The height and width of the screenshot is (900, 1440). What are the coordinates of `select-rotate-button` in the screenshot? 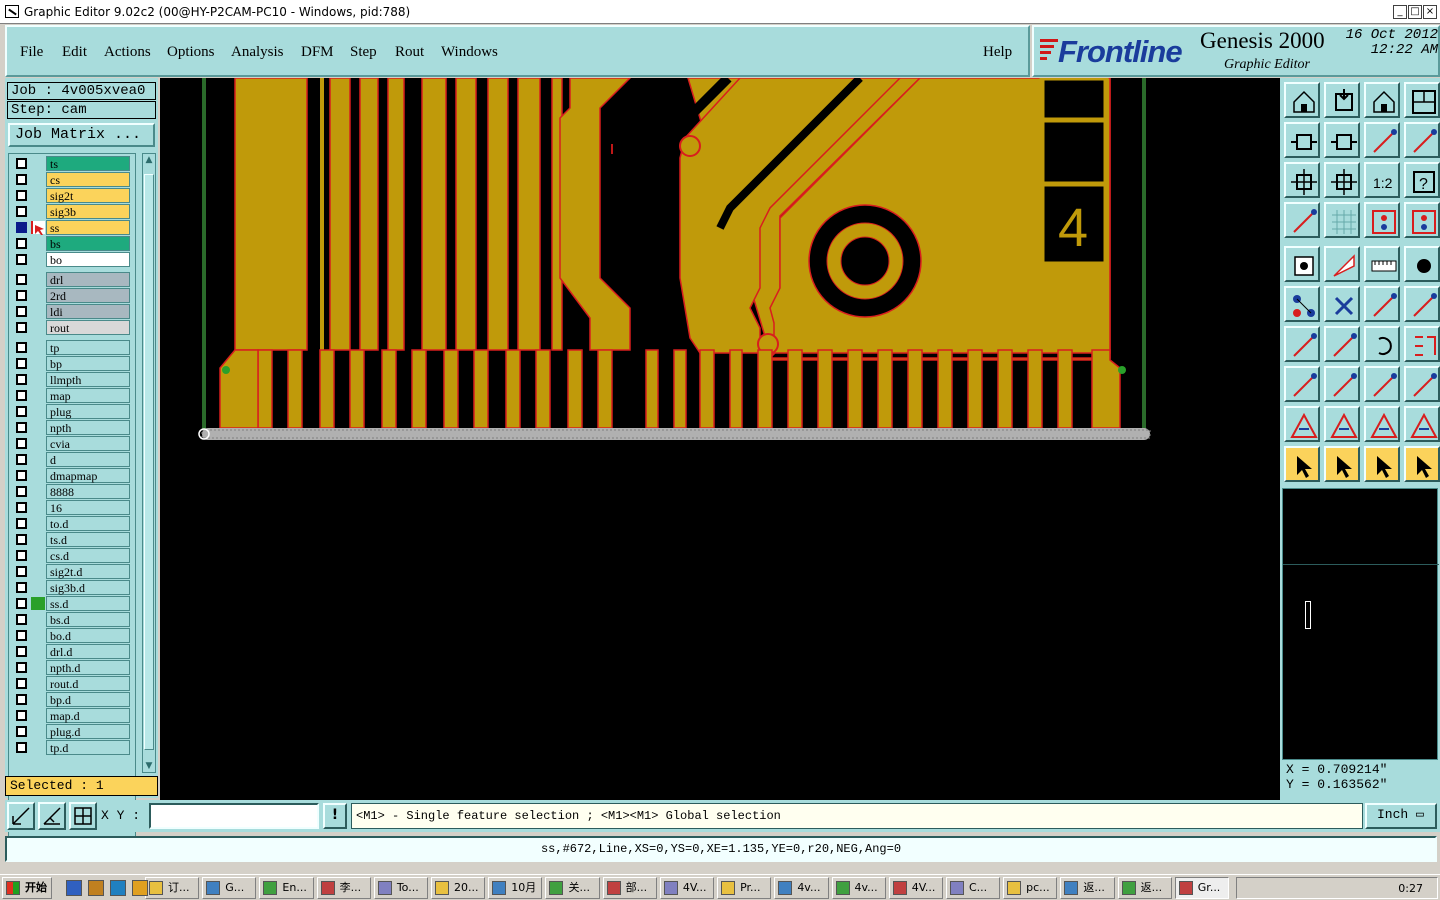 It's located at (1382, 464).